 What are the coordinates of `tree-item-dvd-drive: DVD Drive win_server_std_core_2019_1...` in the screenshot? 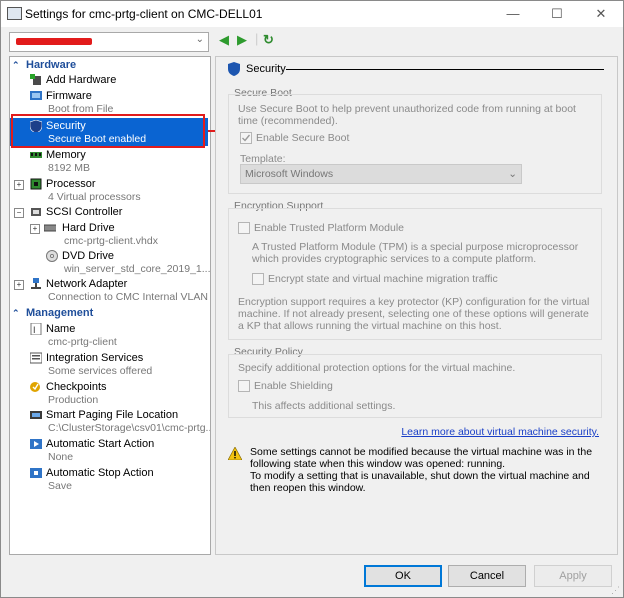 It's located at (110, 263).